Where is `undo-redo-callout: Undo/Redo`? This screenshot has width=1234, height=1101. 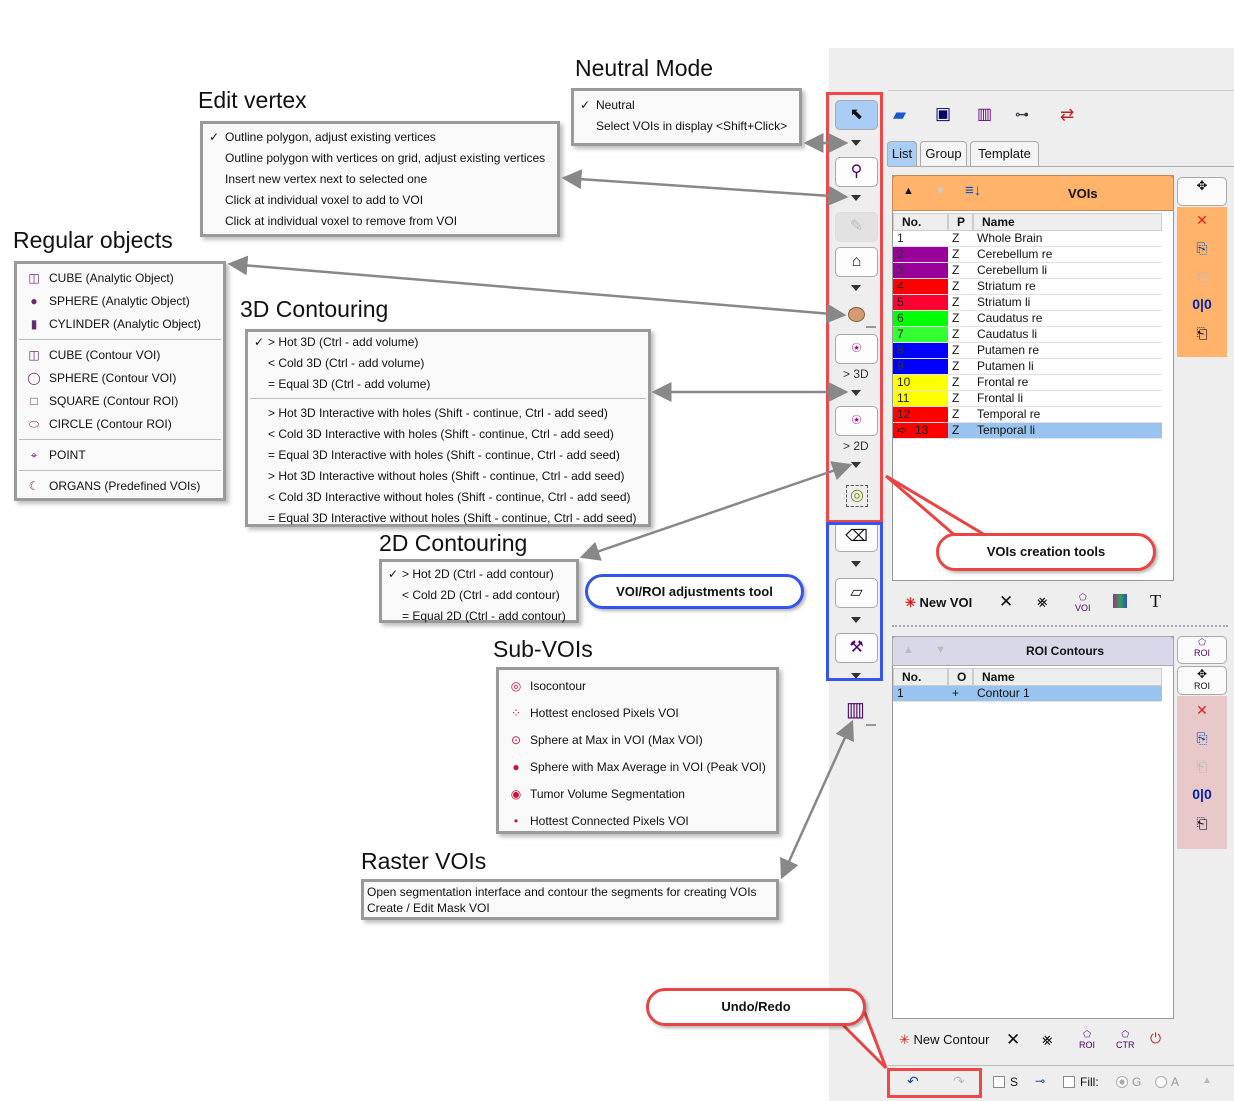 undo-redo-callout: Undo/Redo is located at coordinates (756, 1007).